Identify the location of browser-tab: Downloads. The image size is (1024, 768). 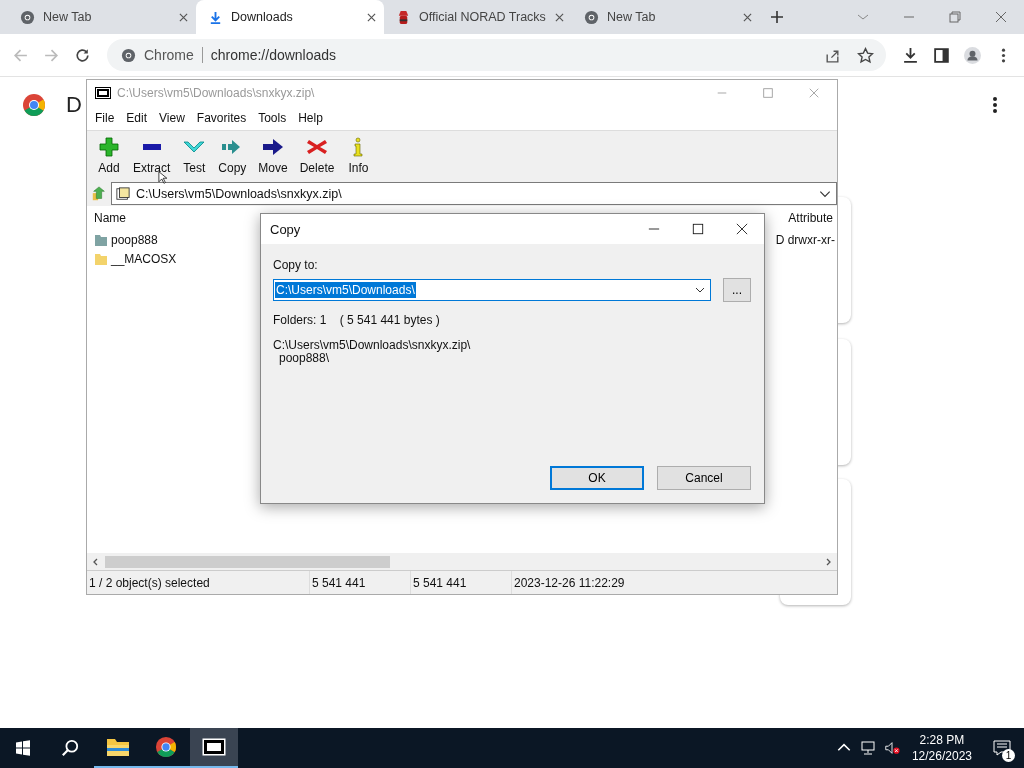
(290, 17).